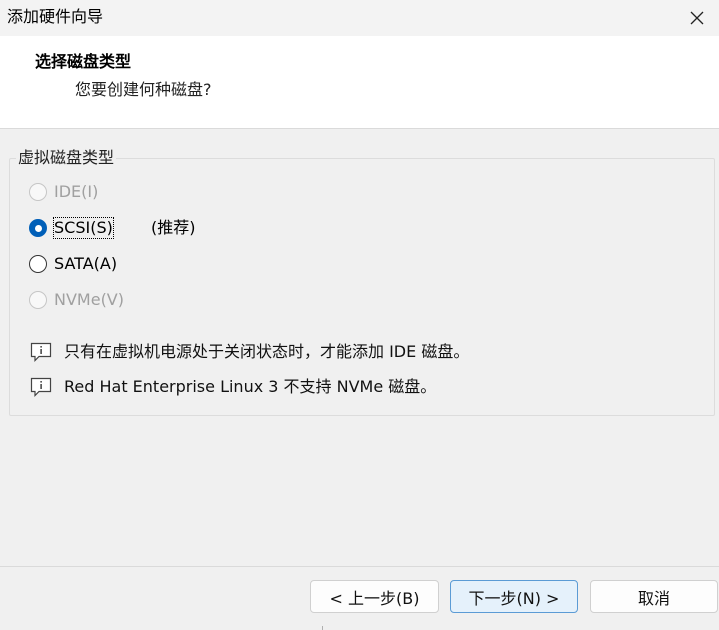  Describe the element at coordinates (359, 82) in the screenshot. I see `wizard-header: 选择磁盘类型 您要创建何种磁盘?` at that location.